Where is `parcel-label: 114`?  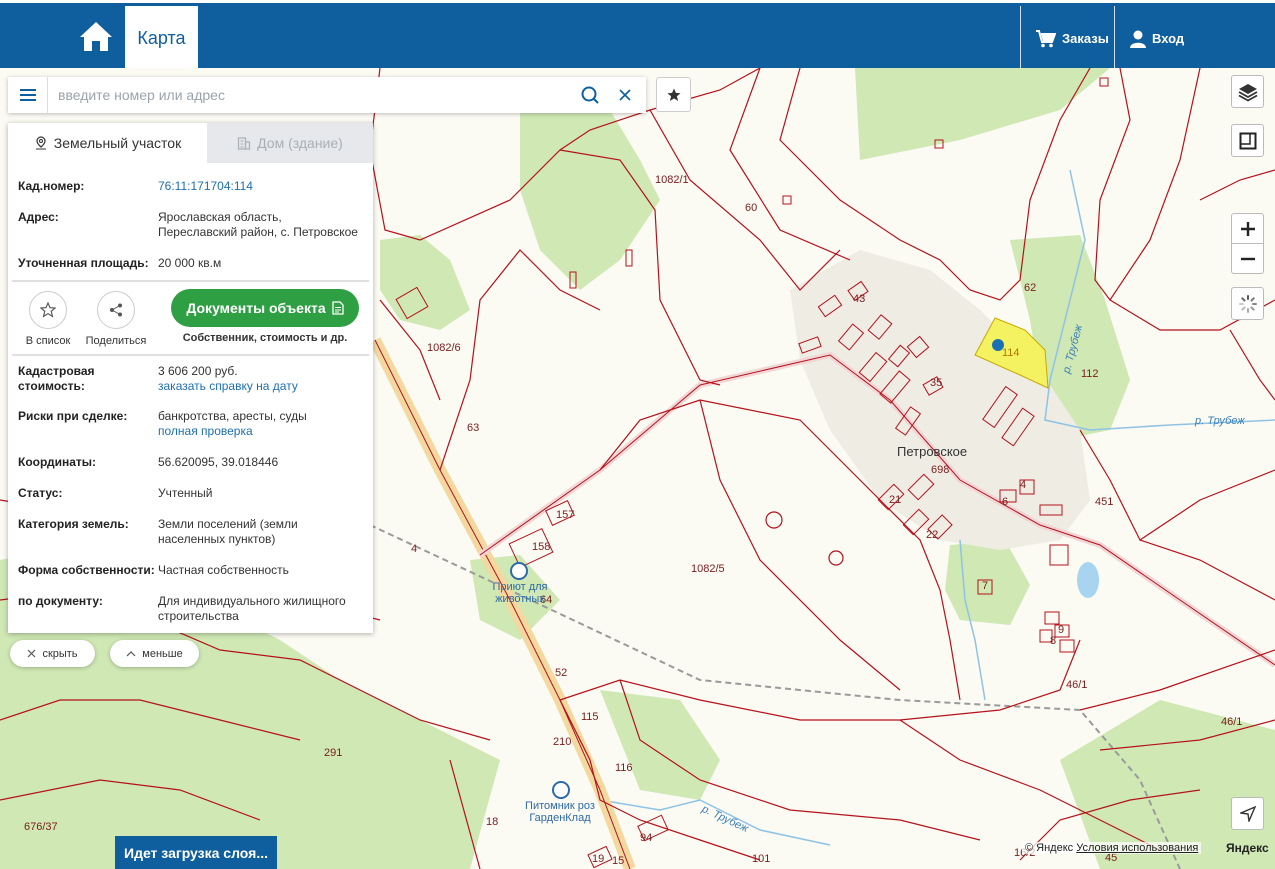
parcel-label: 114 is located at coordinates (1011, 353).